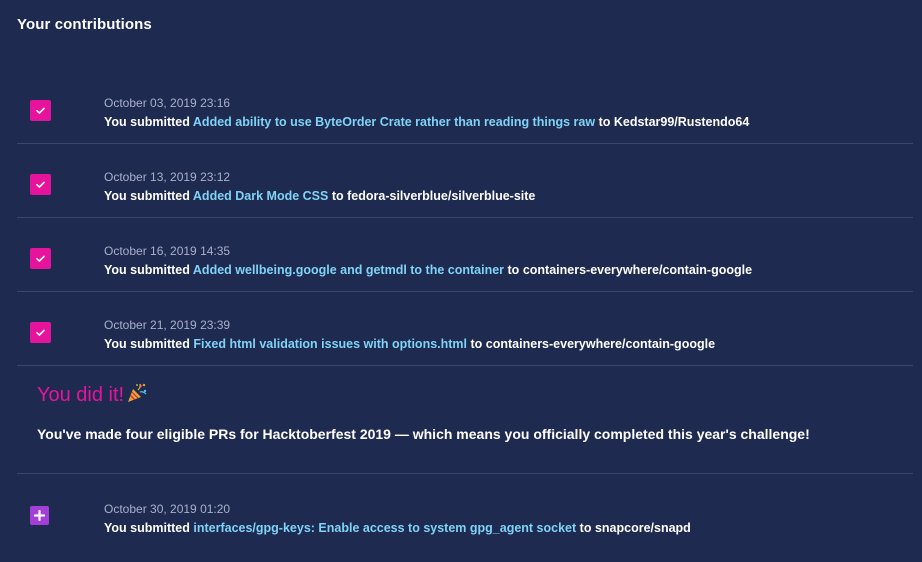  What do you see at coordinates (39, 515) in the screenshot?
I see `plus-icon` at bounding box center [39, 515].